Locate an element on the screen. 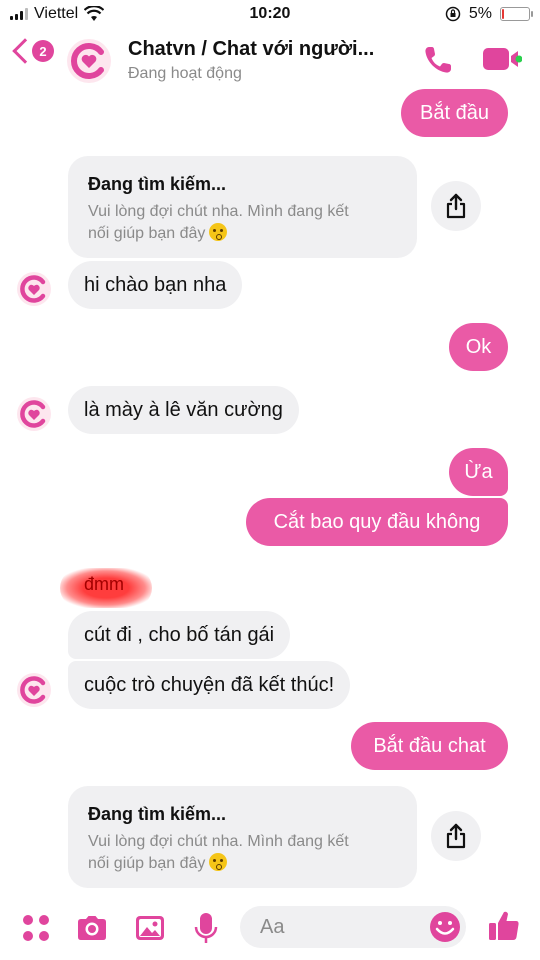 The height and width of the screenshot is (960, 540). back-button: 2 is located at coordinates (32, 51).